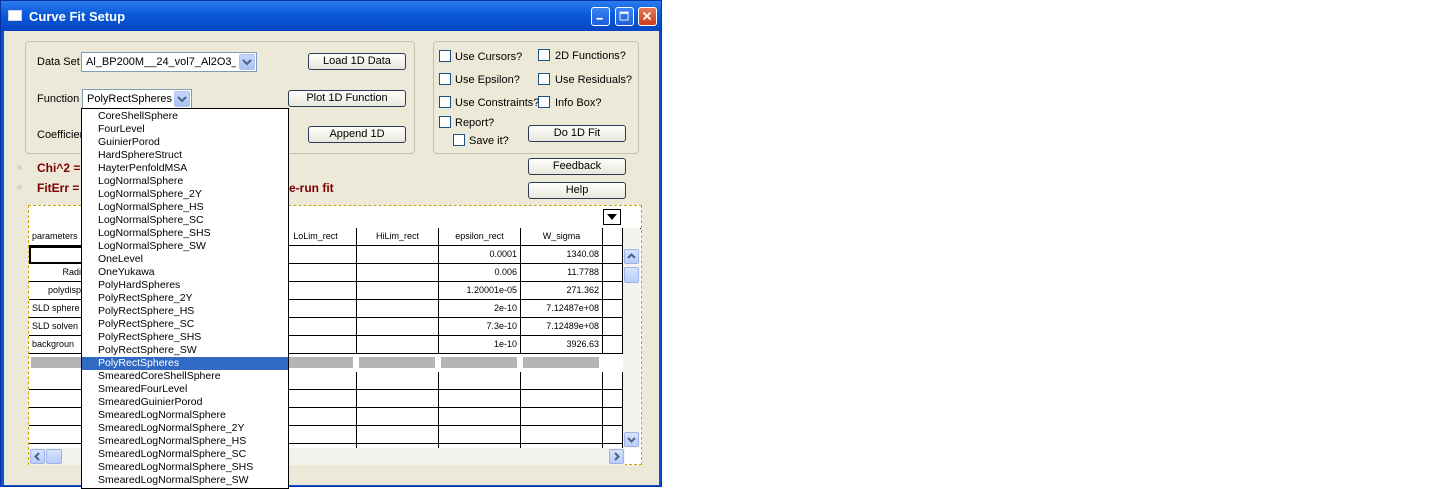  What do you see at coordinates (445, 122) in the screenshot?
I see `report-checkbox` at bounding box center [445, 122].